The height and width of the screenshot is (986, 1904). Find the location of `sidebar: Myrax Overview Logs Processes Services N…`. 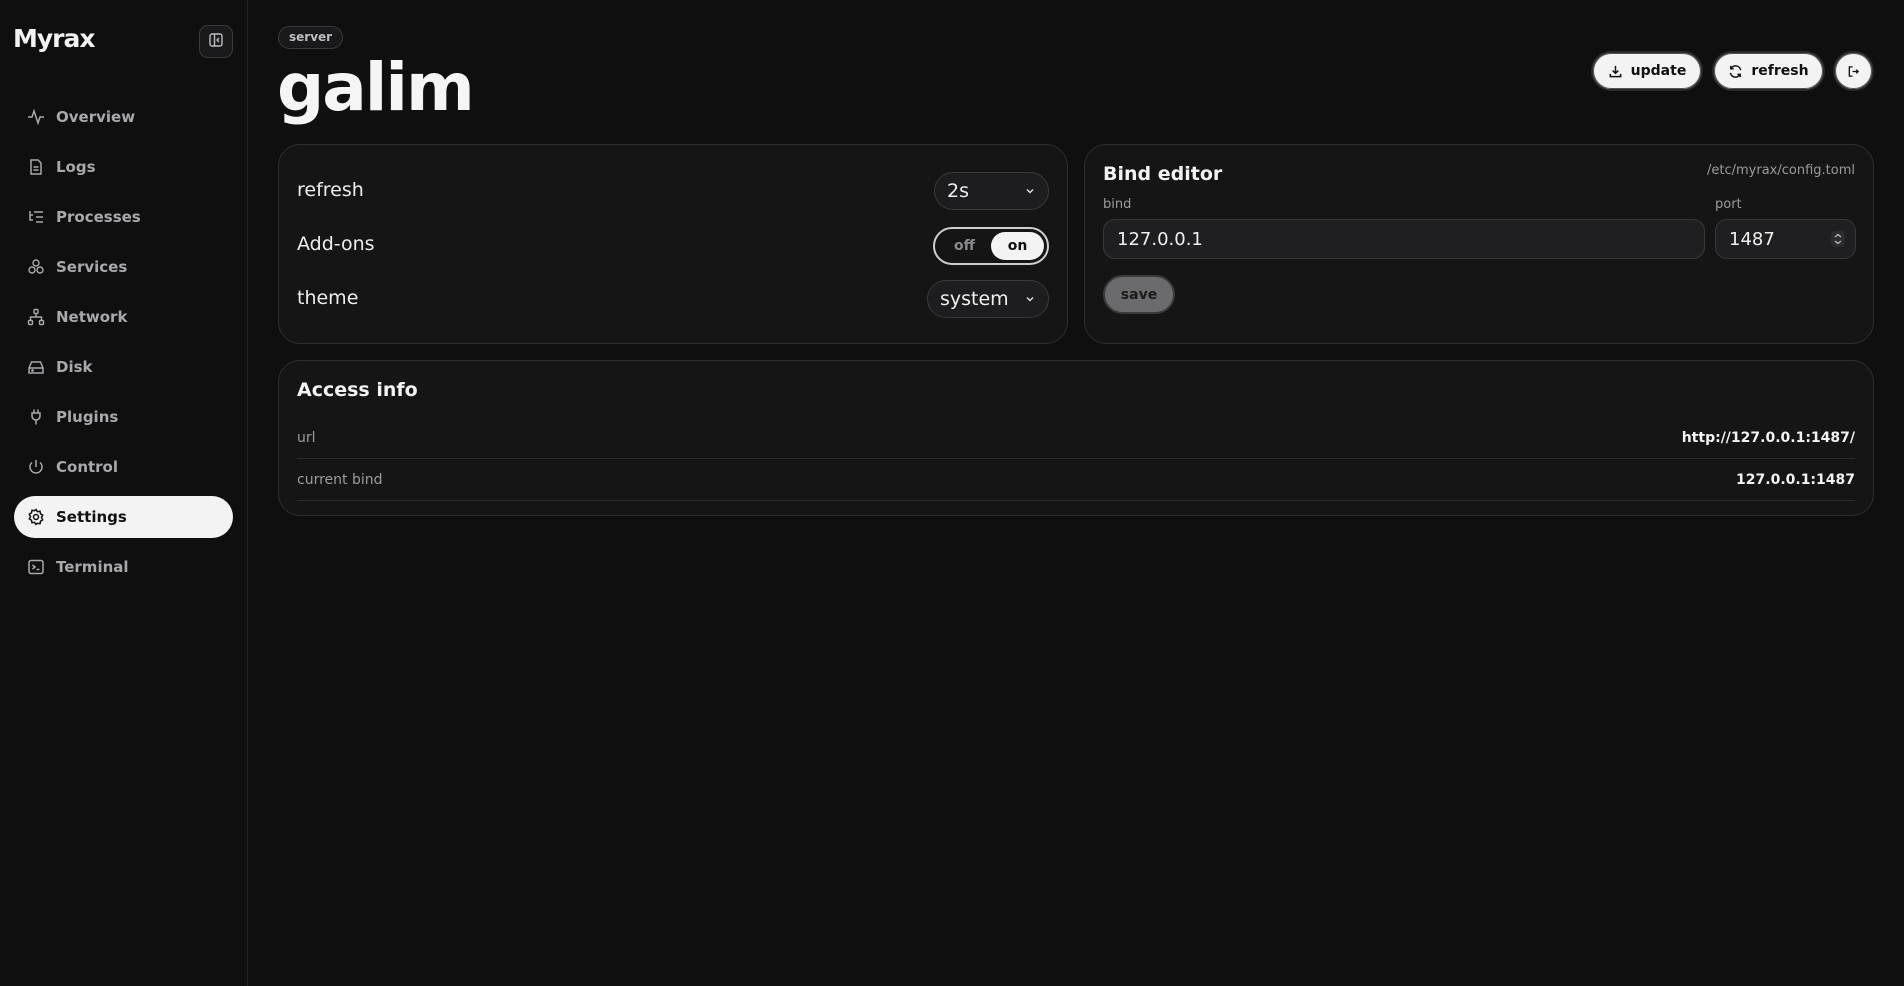

sidebar: Myrax Overview Logs Processes Services N… is located at coordinates (124, 493).